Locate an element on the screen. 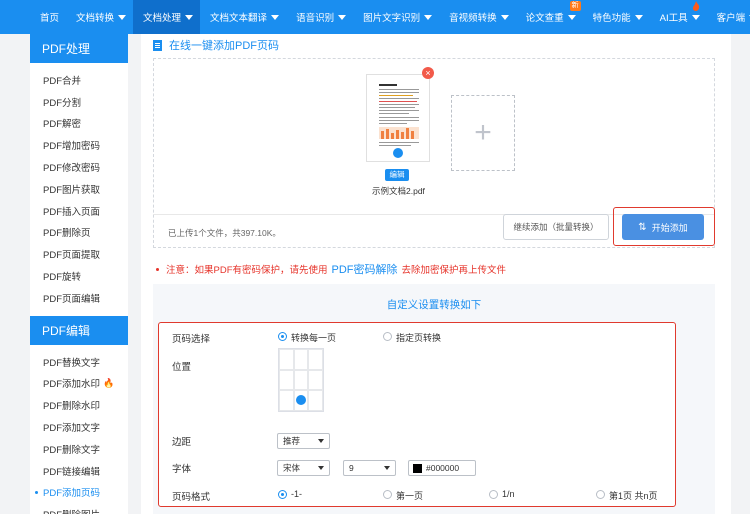  font-family-value: 宋体 is located at coordinates (292, 468).